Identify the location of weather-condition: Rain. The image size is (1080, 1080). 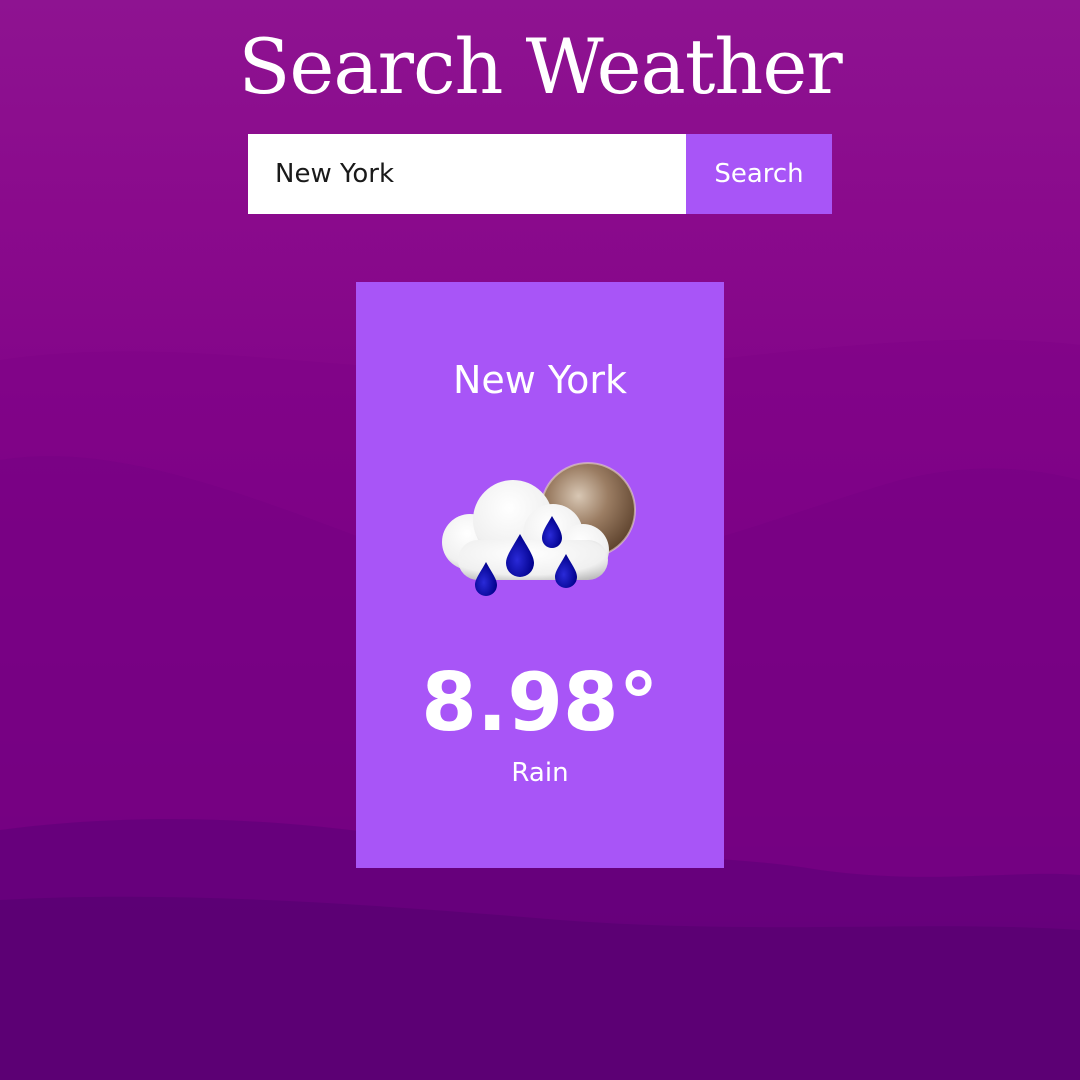
(540, 773).